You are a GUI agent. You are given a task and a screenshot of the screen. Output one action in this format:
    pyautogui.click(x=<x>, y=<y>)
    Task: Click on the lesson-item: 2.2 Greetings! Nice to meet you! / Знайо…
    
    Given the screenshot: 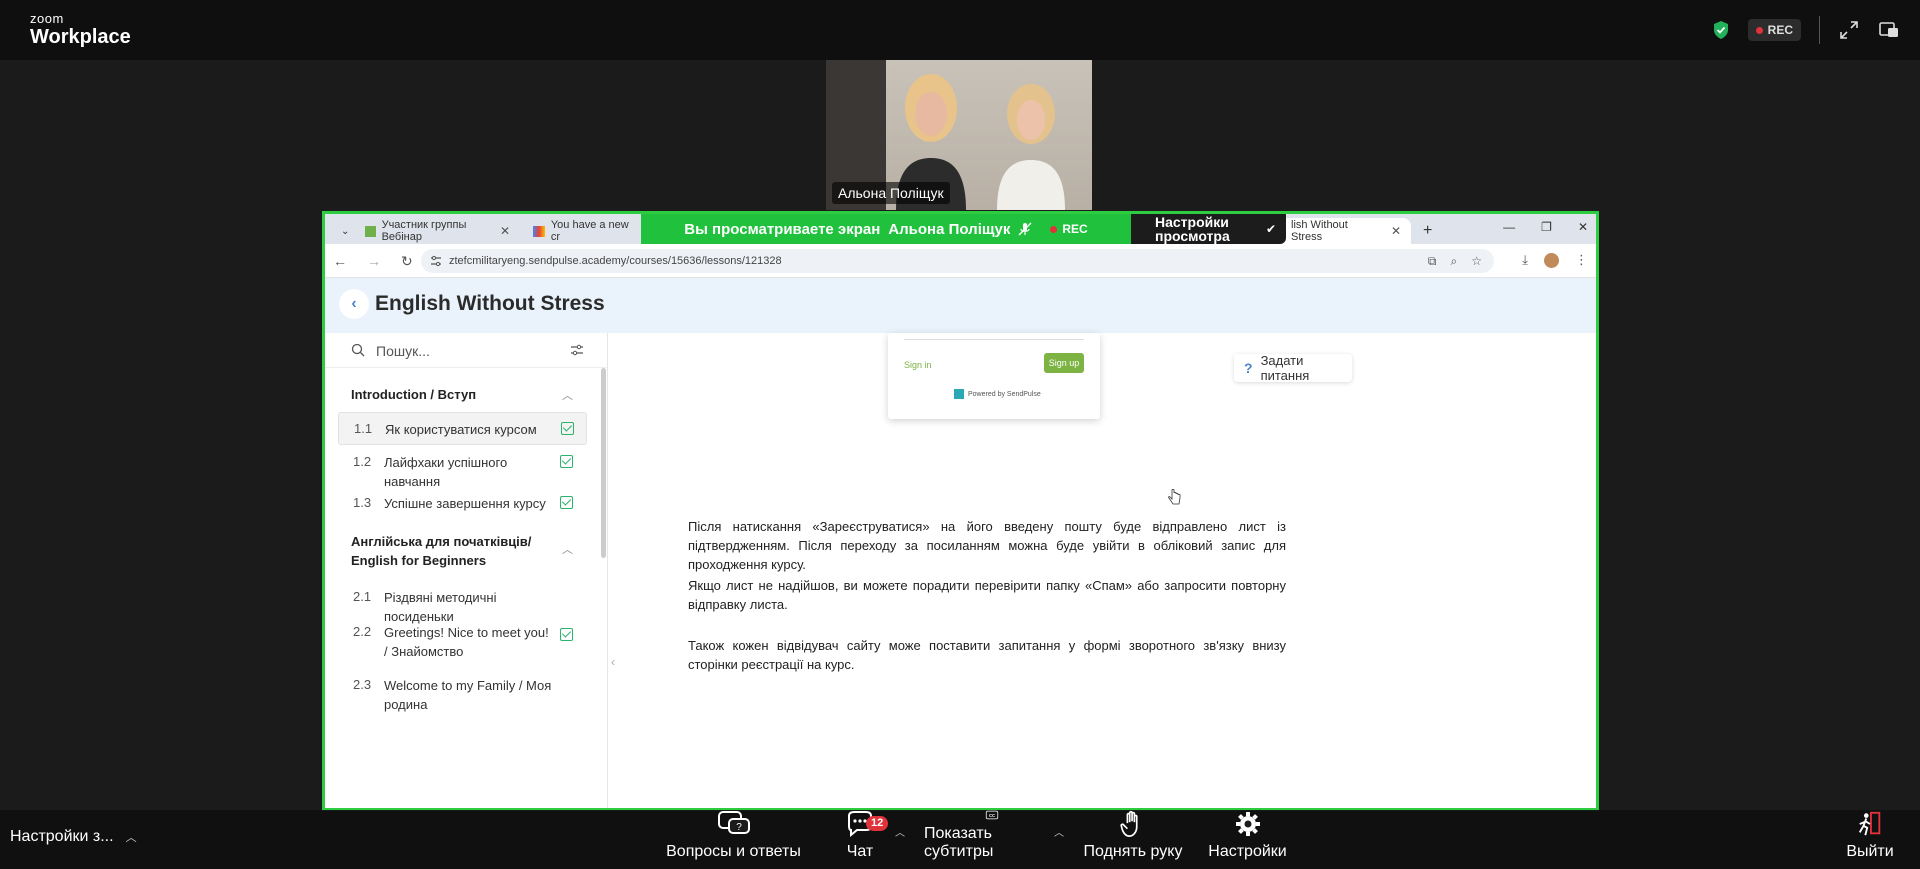 What is the action you would take?
    pyautogui.click(x=462, y=638)
    